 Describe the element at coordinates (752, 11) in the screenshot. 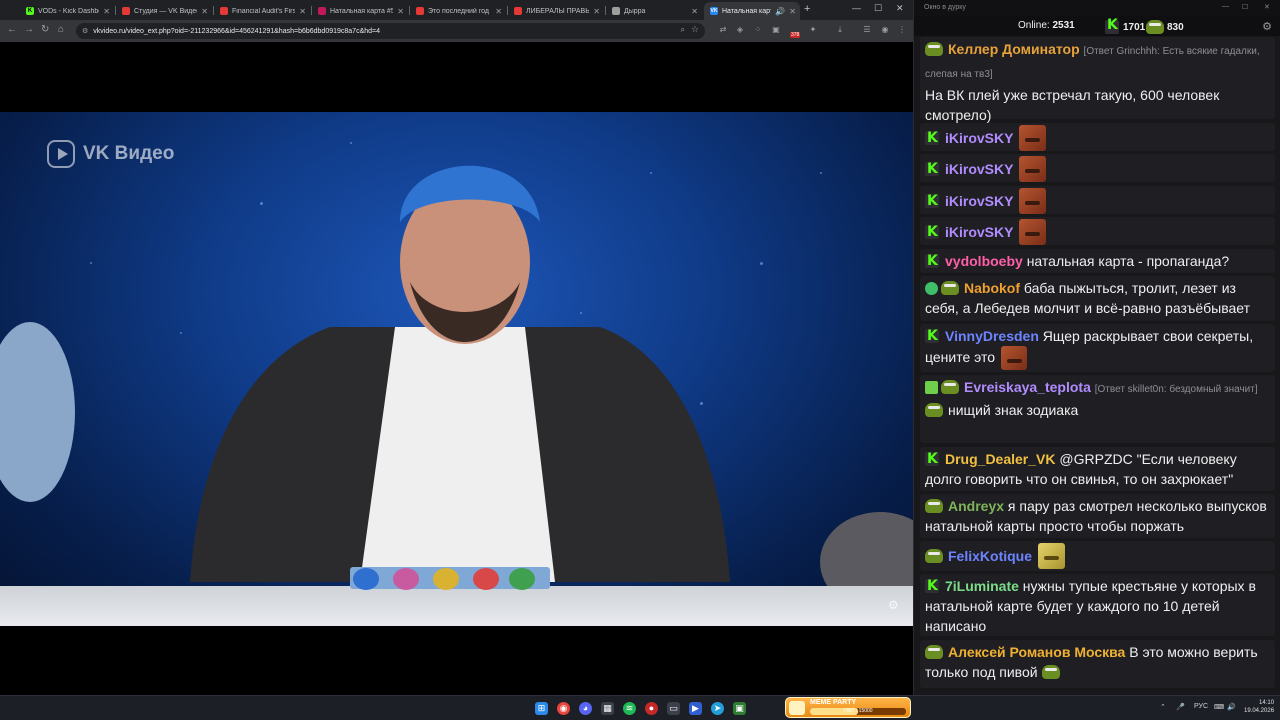

I see `tab-natal-chart-active: VK Натальная карта # 🔊 ✕` at that location.